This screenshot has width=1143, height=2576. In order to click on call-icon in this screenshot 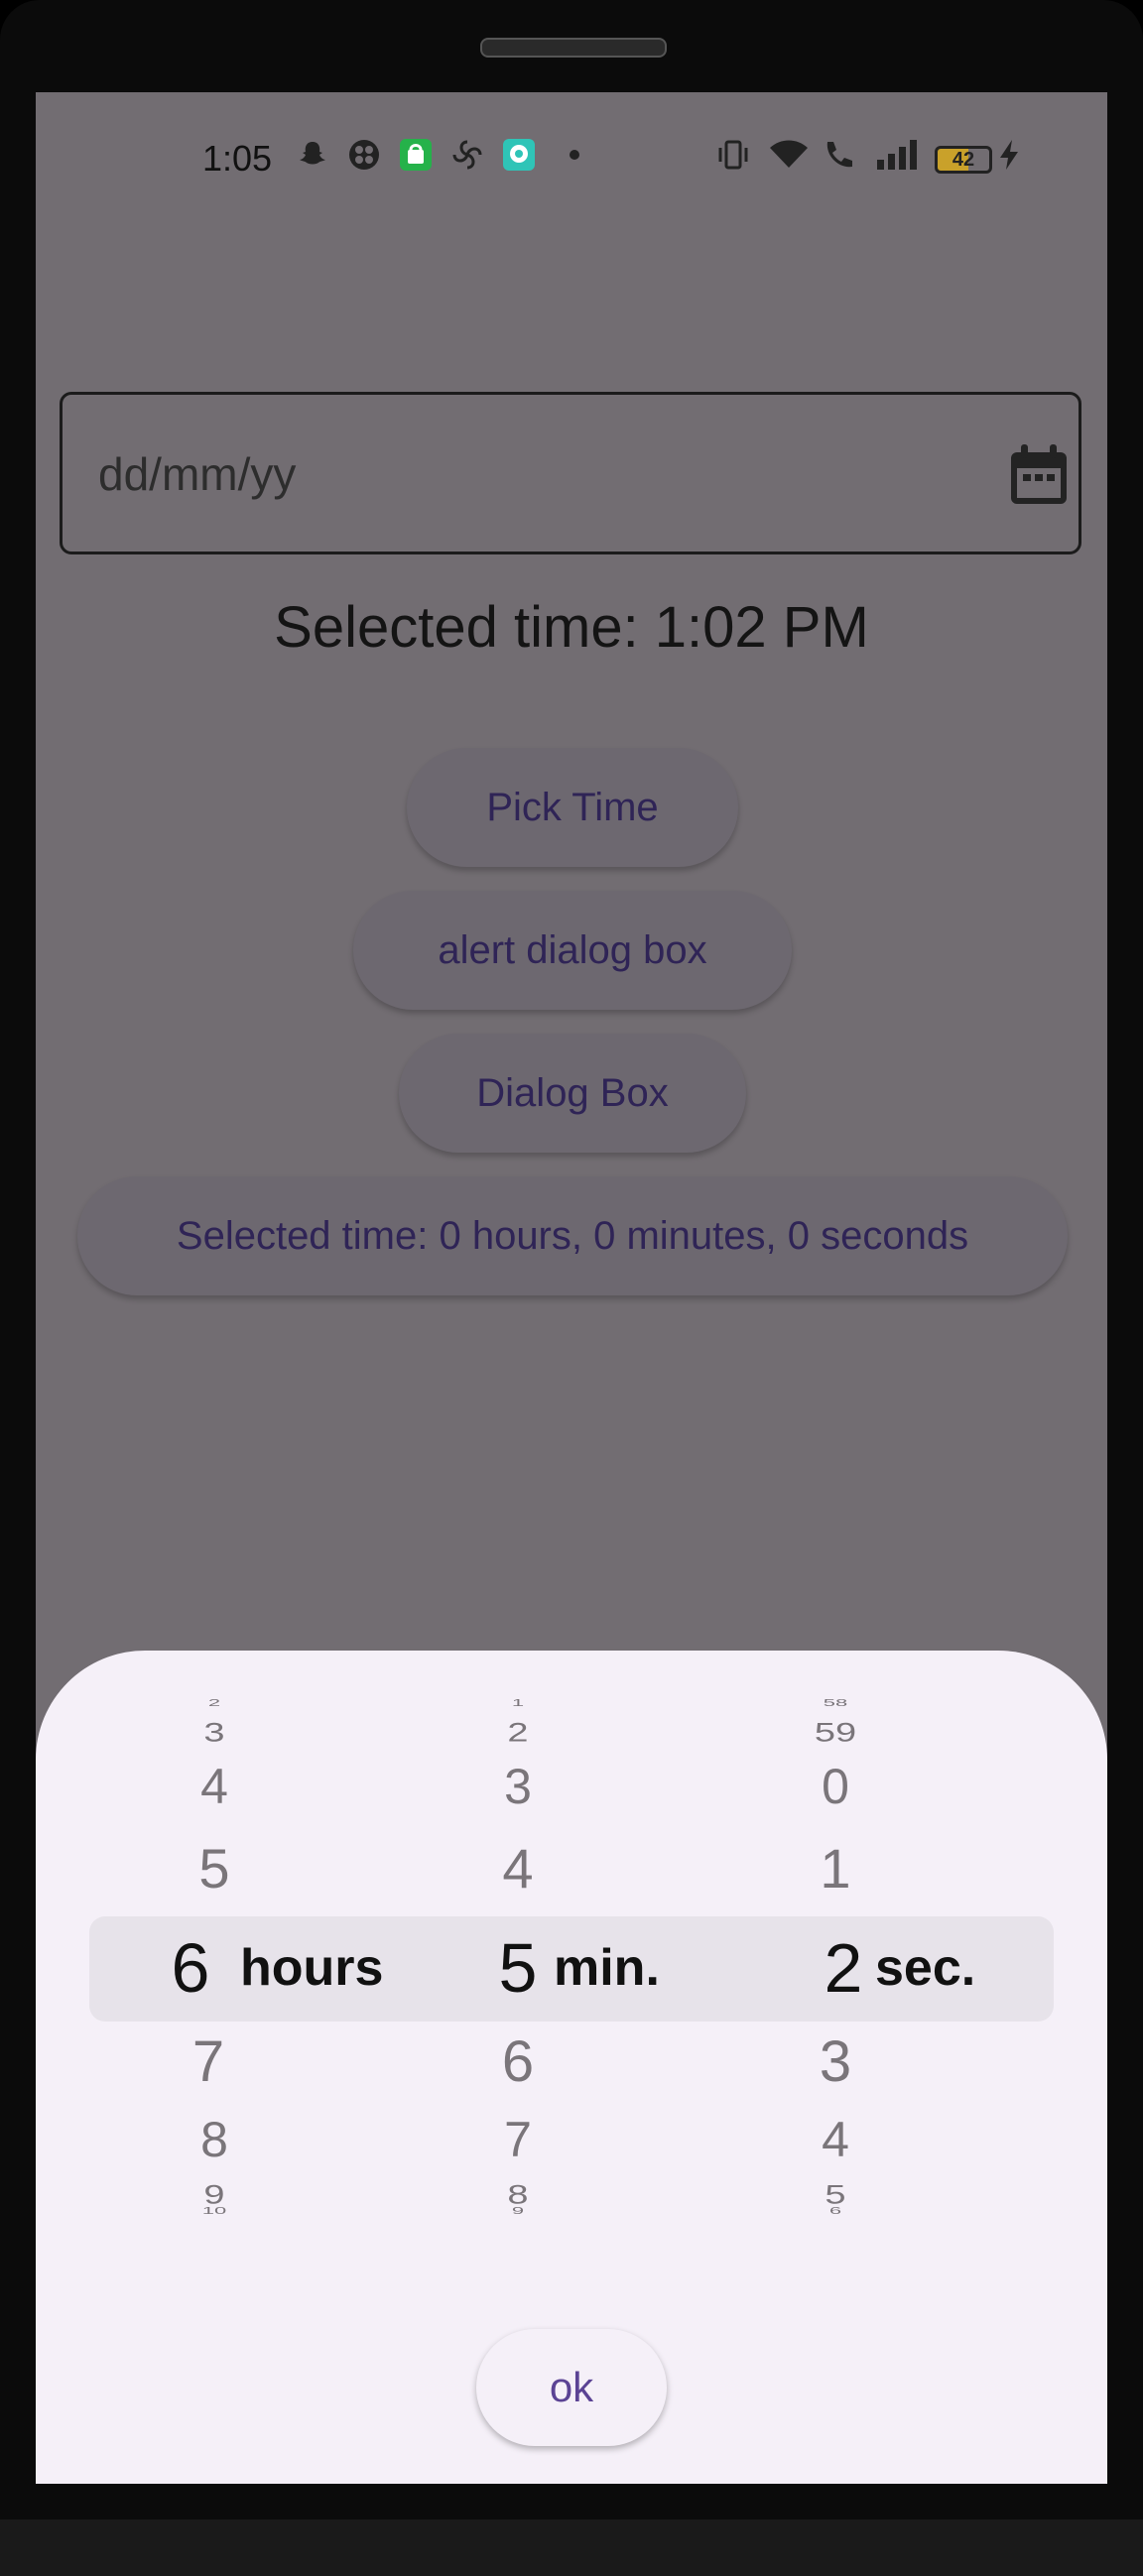, I will do `click(839, 155)`.